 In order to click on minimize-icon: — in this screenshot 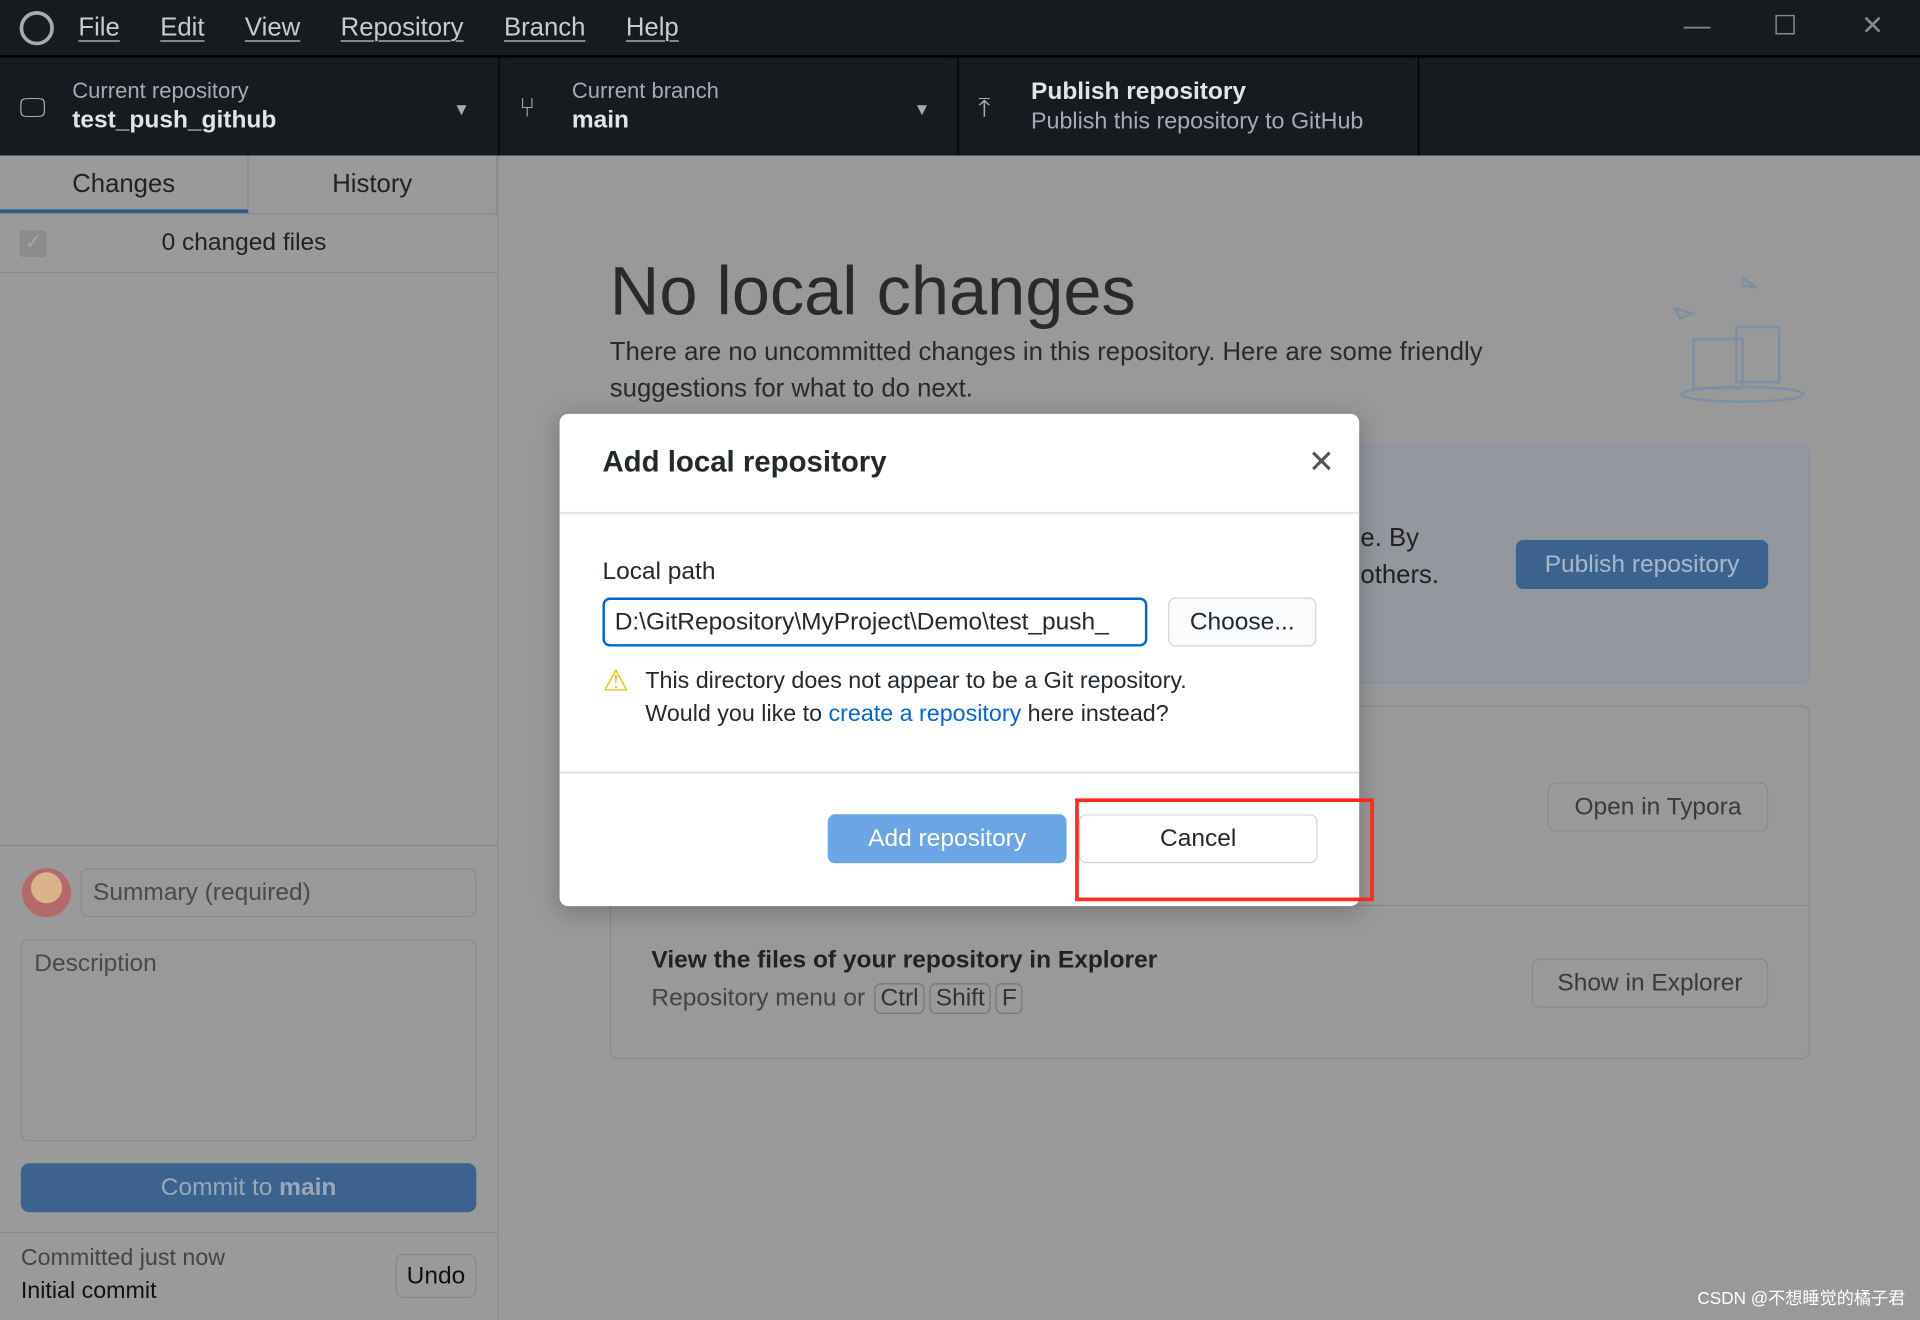, I will do `click(1697, 26)`.